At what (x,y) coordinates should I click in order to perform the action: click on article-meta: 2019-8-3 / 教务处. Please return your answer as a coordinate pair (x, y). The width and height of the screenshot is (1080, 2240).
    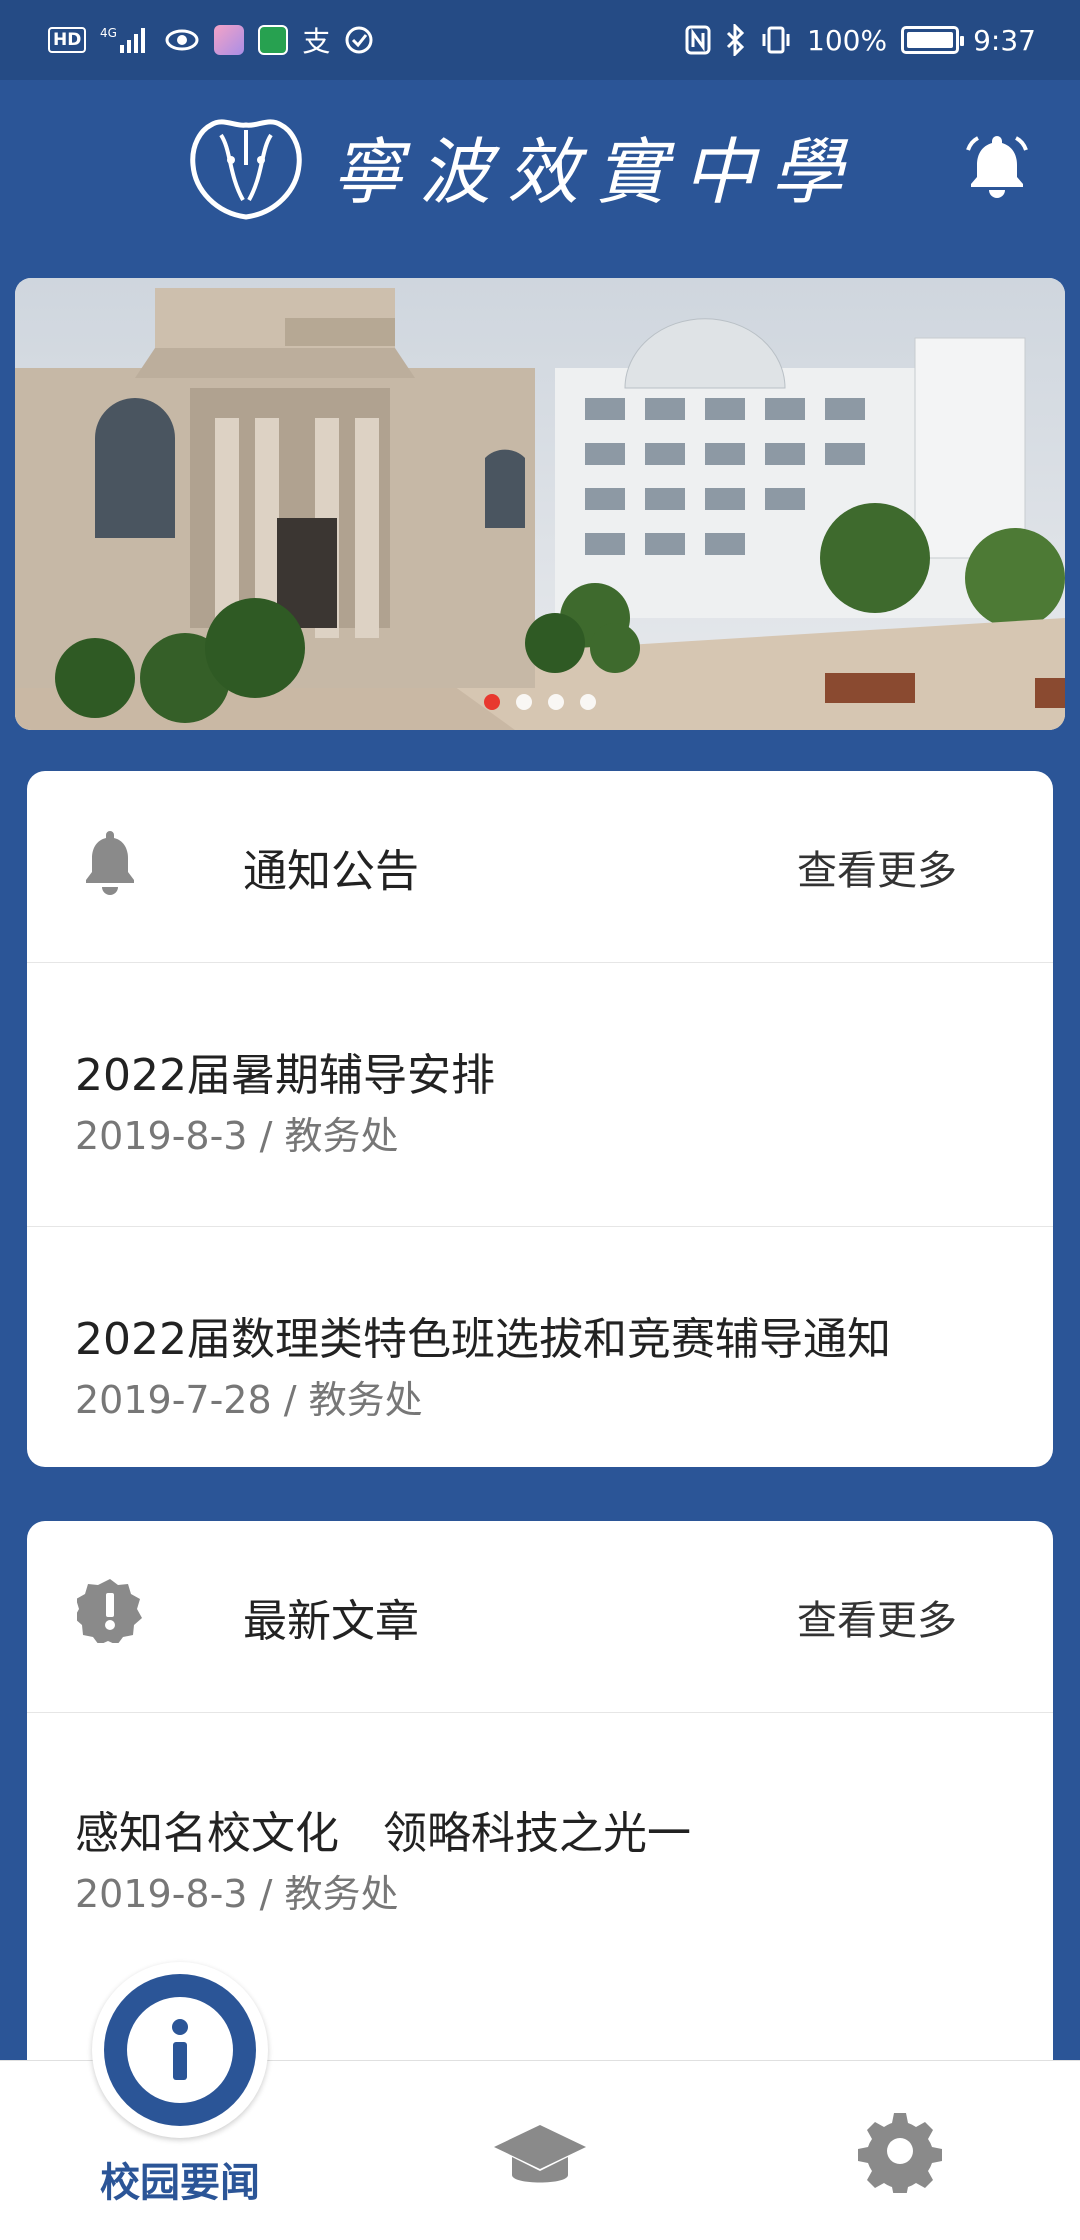
    Looking at the image, I should click on (237, 1894).